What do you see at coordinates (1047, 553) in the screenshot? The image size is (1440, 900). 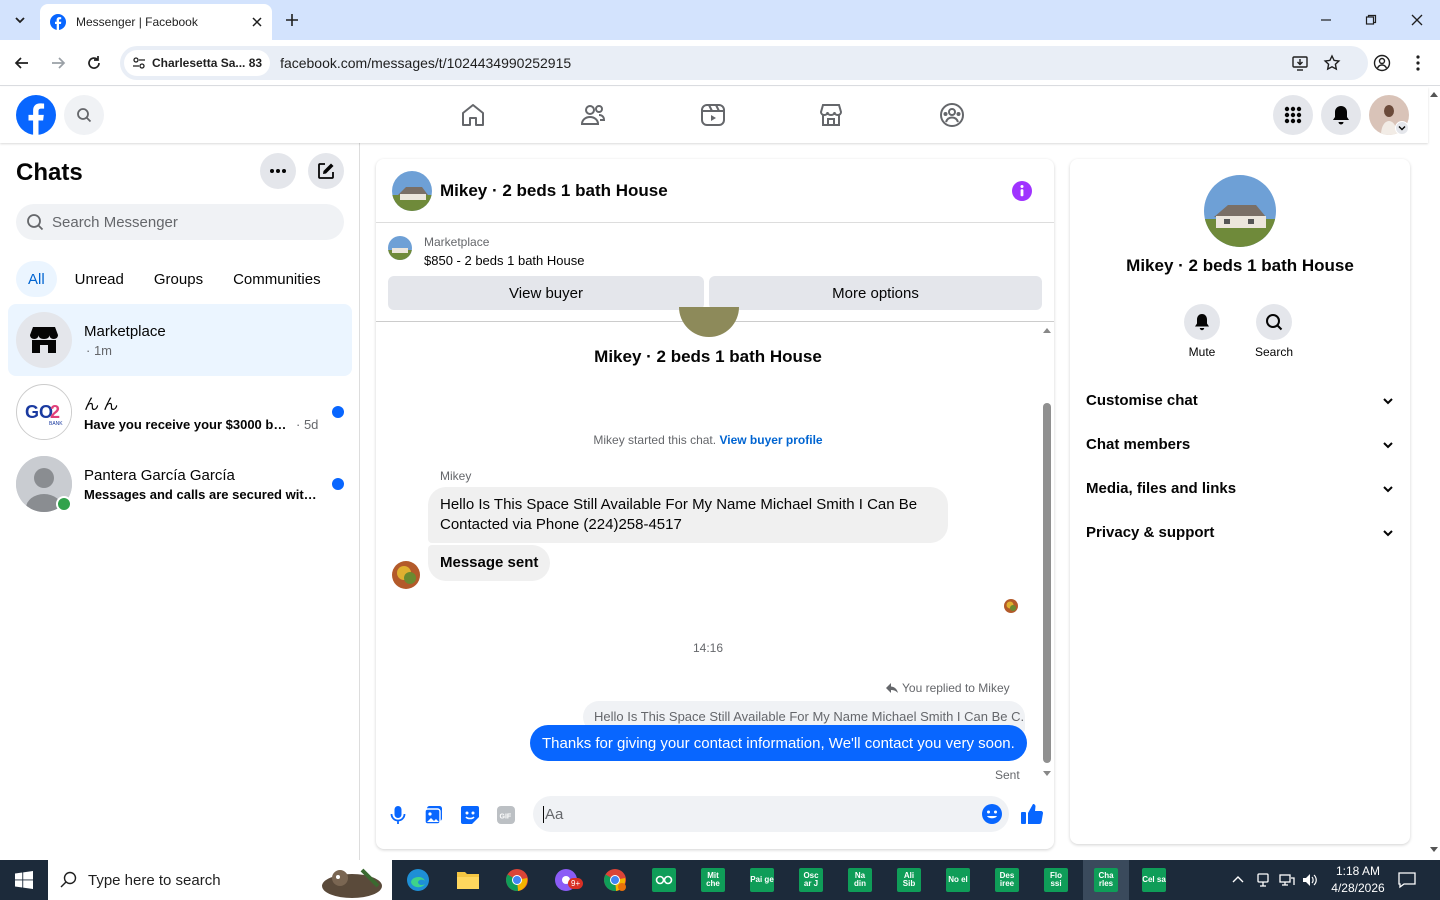 I see `message-scrollbar` at bounding box center [1047, 553].